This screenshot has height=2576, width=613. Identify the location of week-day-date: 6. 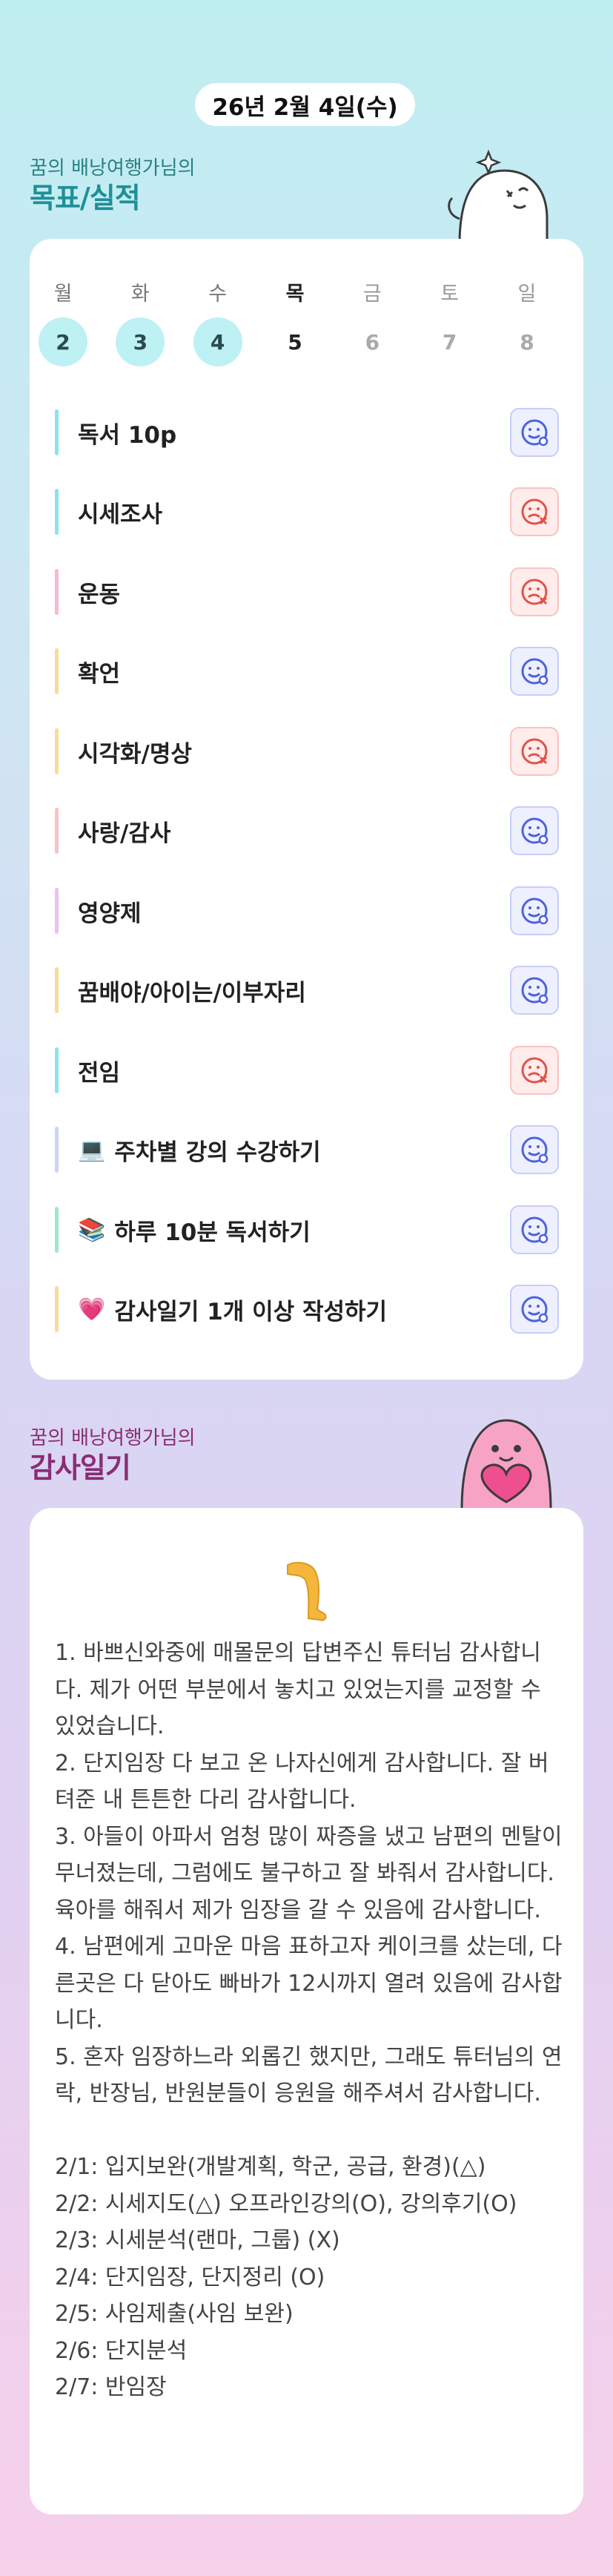
(372, 342).